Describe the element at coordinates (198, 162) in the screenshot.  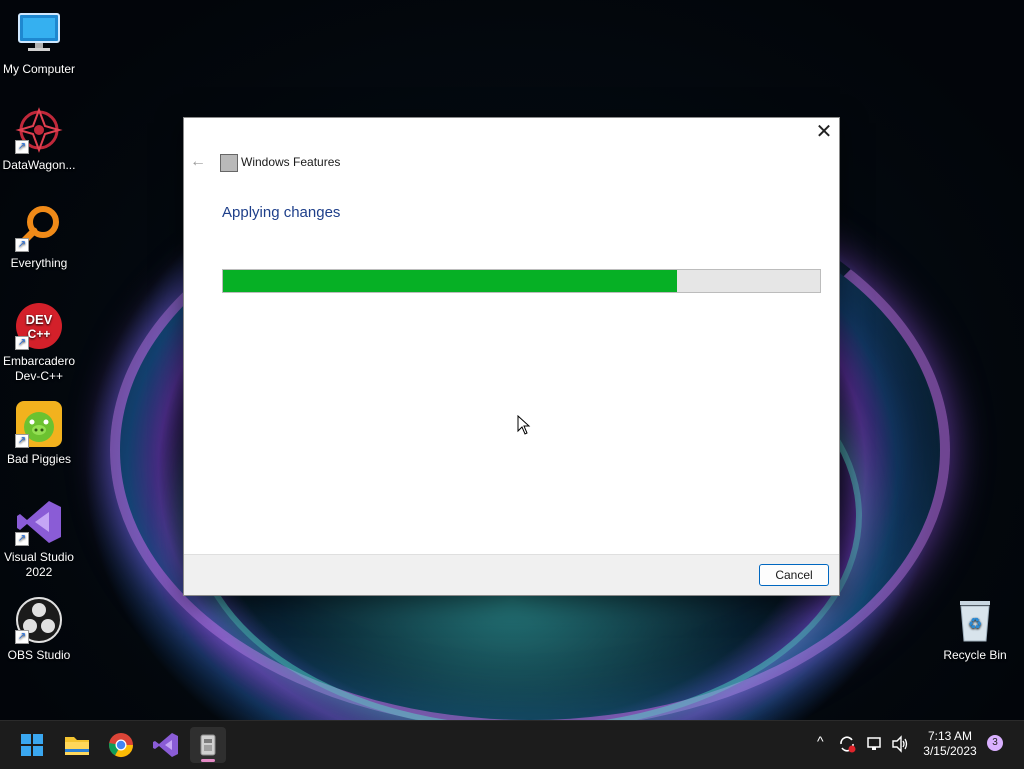
I see `back-arrow-icon: ←` at that location.